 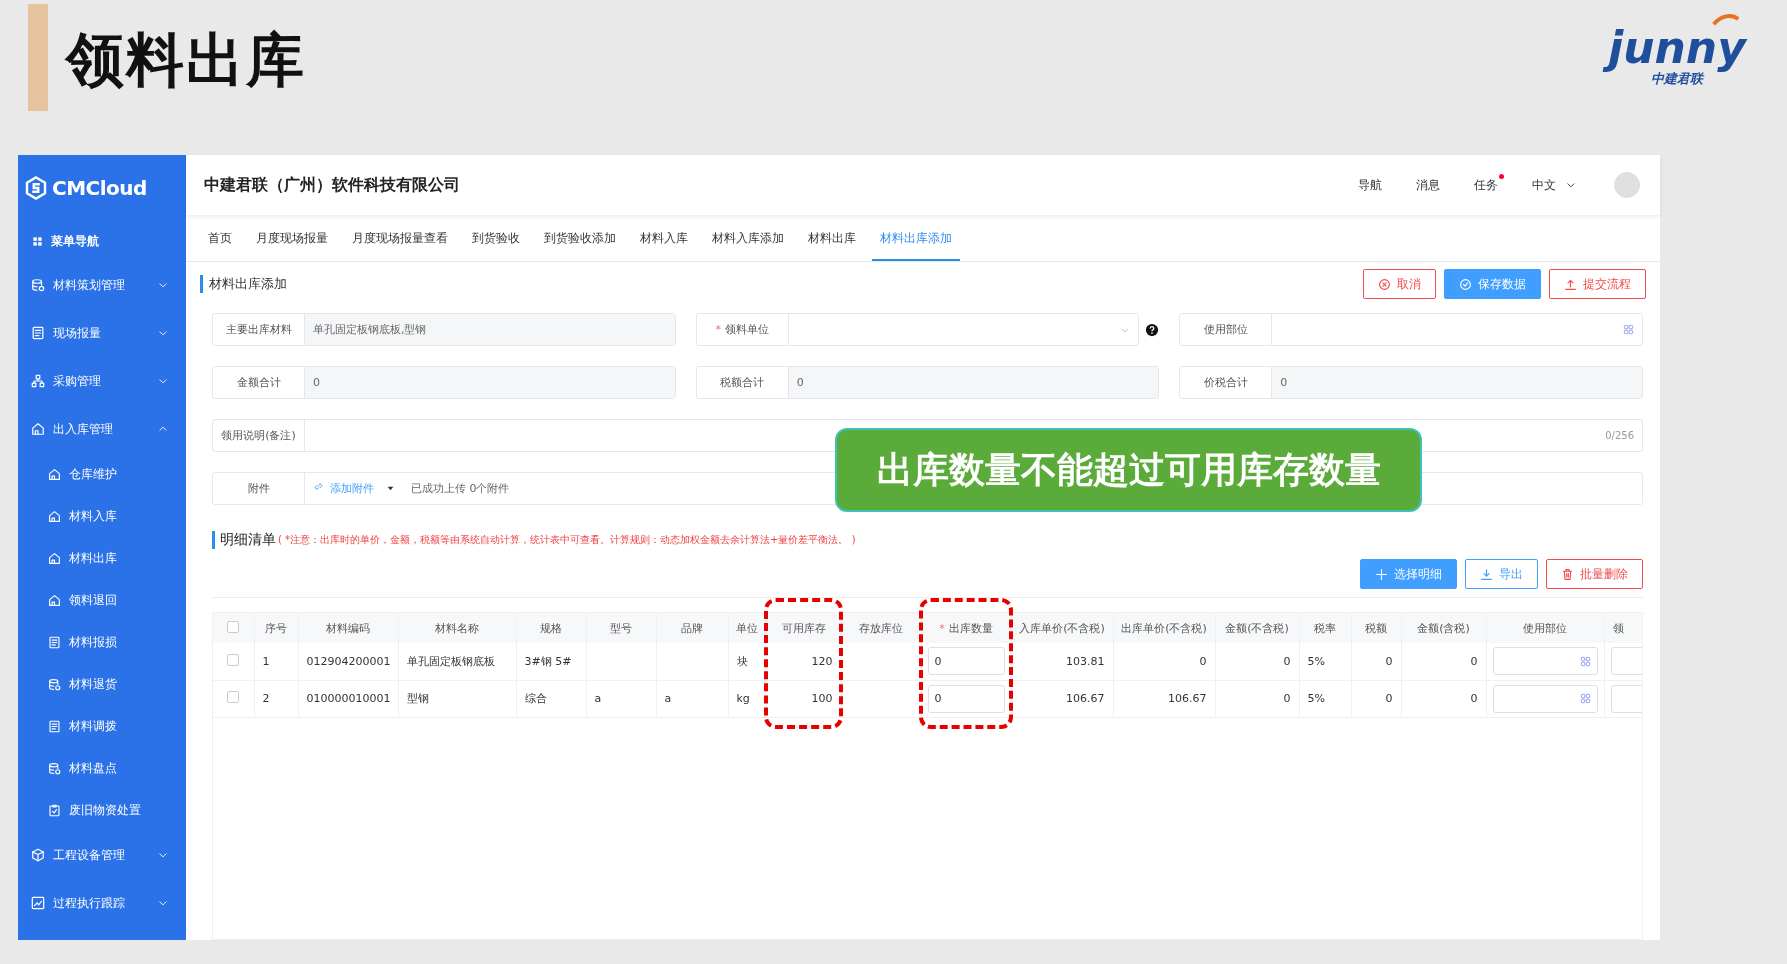 What do you see at coordinates (1545, 628) in the screenshot?
I see `column-header: 使用部位` at bounding box center [1545, 628].